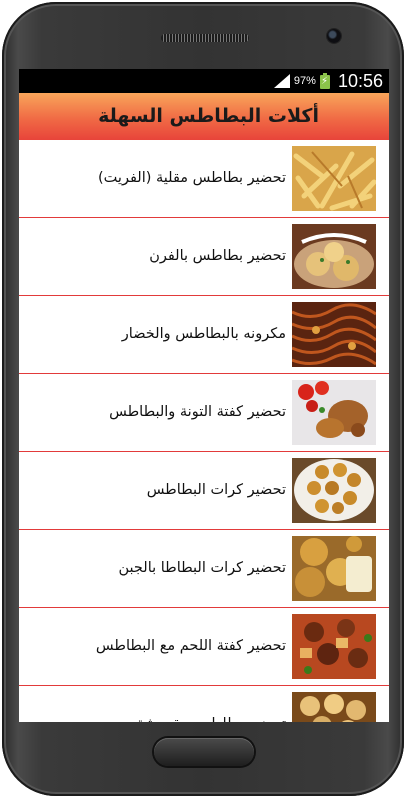  Describe the element at coordinates (334, 256) in the screenshot. I see `baked-potatoes-image` at that location.